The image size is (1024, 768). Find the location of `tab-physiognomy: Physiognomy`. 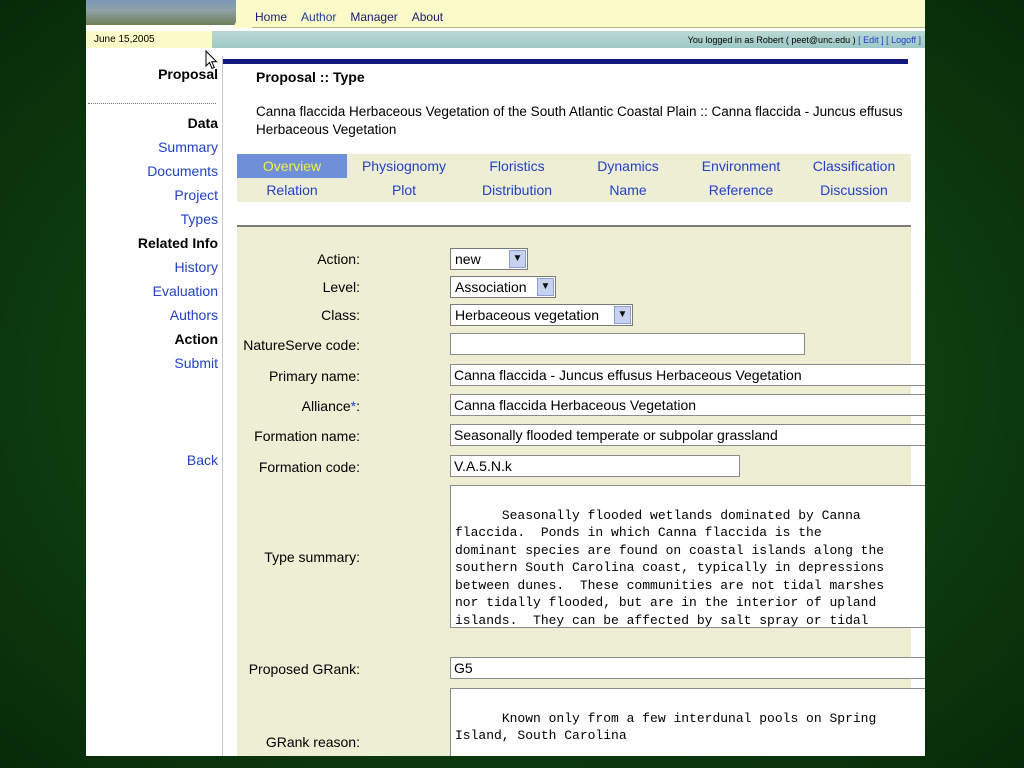

tab-physiognomy: Physiognomy is located at coordinates (404, 166).